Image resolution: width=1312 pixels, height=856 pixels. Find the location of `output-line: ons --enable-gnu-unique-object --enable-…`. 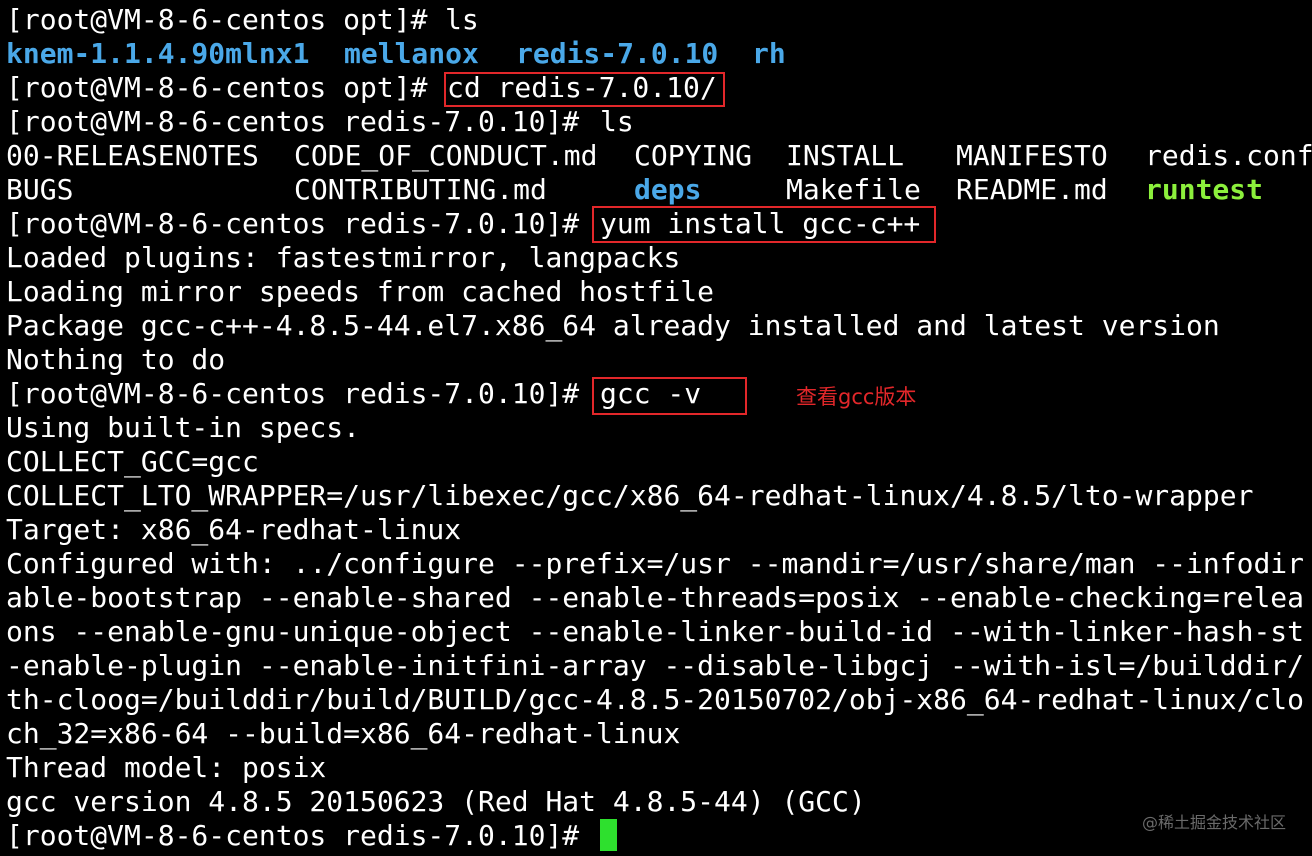

output-line: ons --enable-gnu-unique-object --enable-… is located at coordinates (655, 631).